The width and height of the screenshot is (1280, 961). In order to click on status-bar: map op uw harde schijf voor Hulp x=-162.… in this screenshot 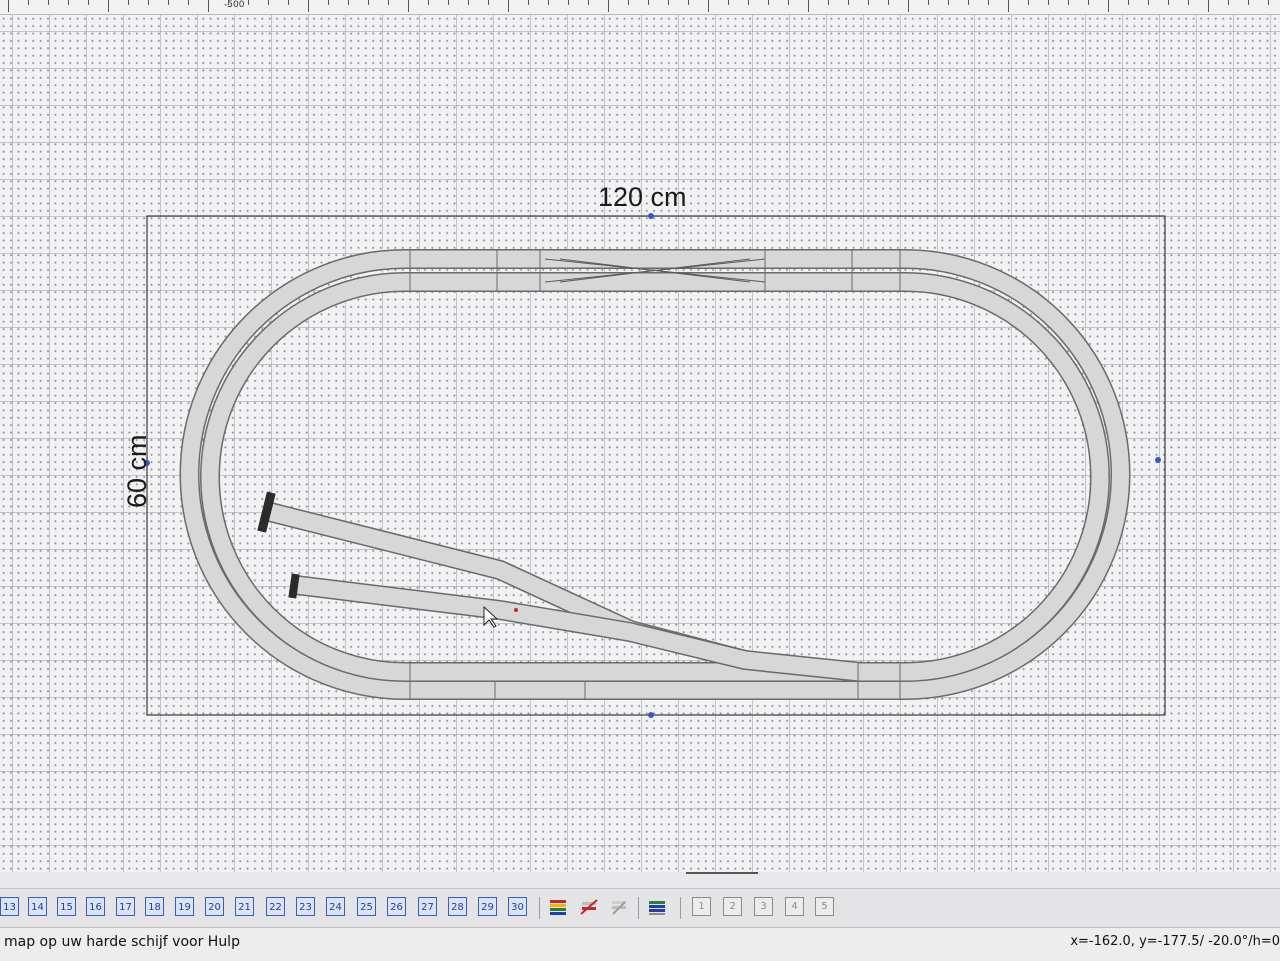, I will do `click(640, 944)`.